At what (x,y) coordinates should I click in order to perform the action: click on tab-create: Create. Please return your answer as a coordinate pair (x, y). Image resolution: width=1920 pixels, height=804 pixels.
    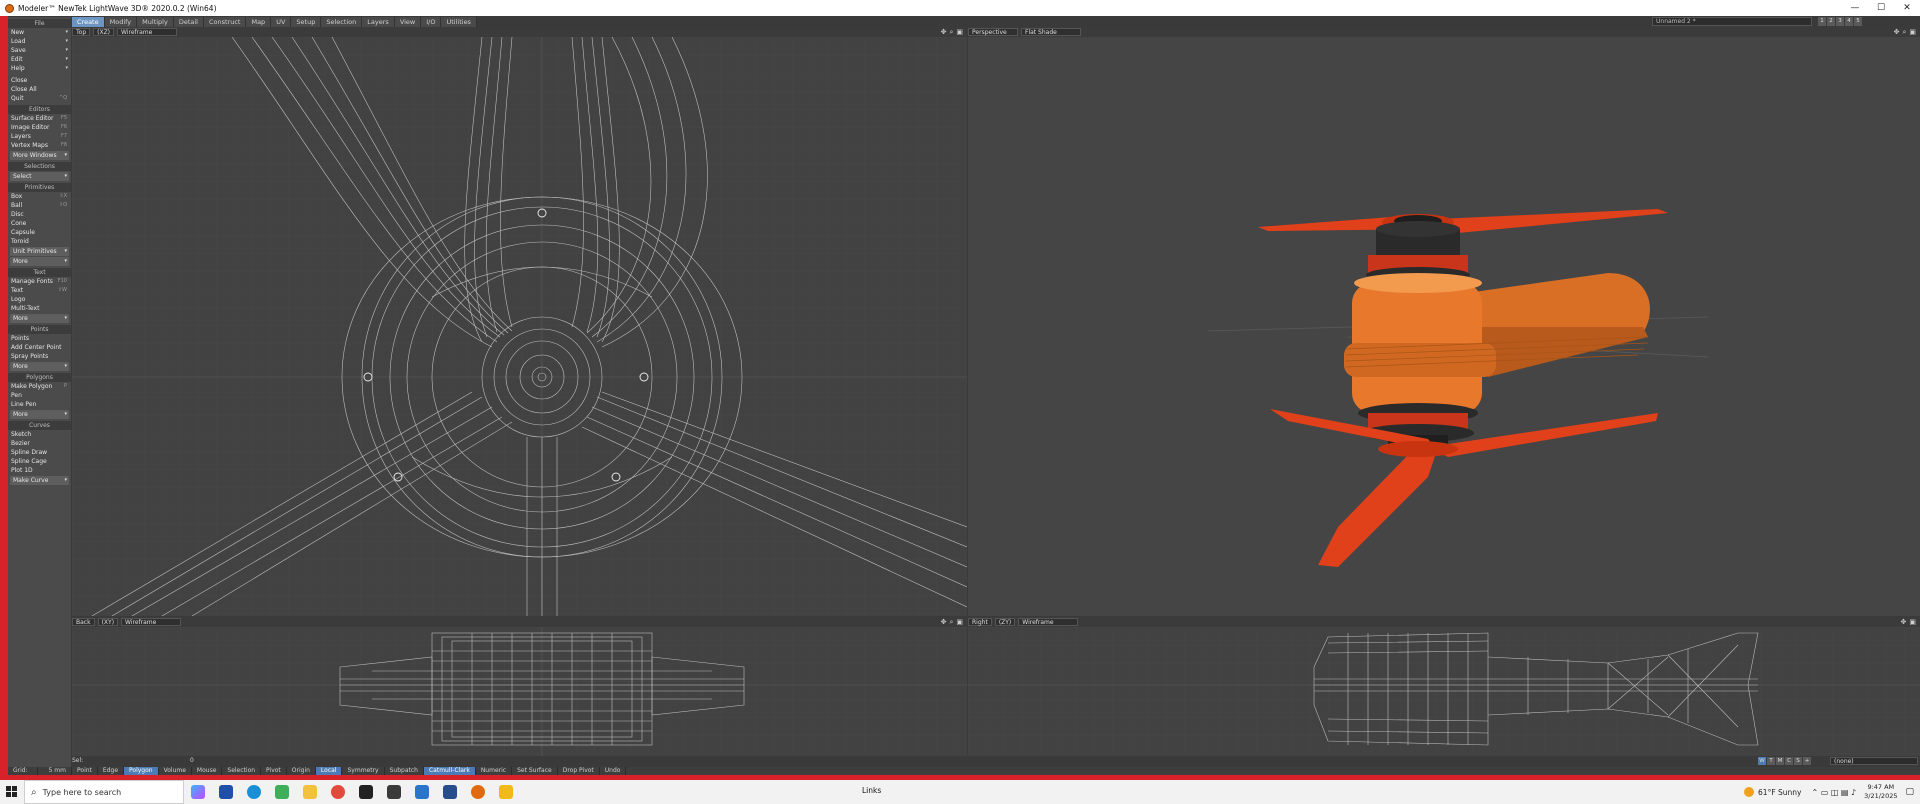
    Looking at the image, I should click on (88, 22).